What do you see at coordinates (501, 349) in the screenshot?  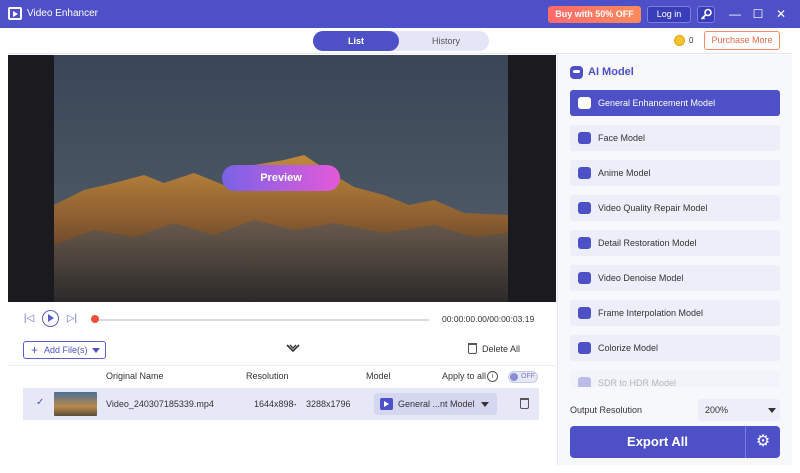 I see `delete-all-label: Delete All` at bounding box center [501, 349].